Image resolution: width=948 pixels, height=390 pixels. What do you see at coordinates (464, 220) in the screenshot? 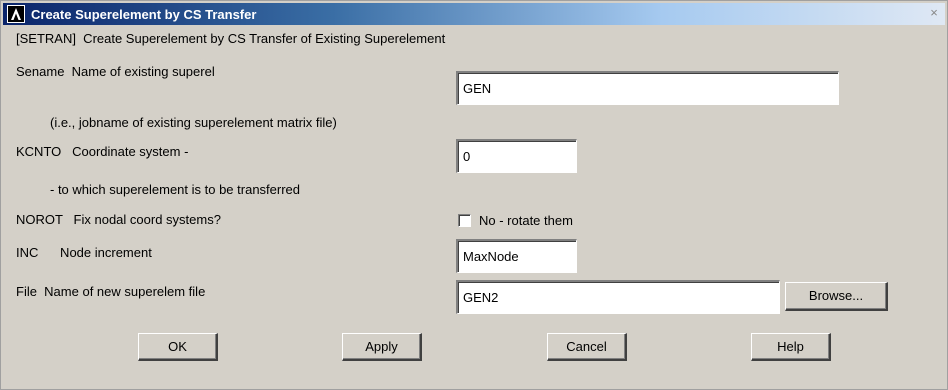
I see `norot-checkbox` at bounding box center [464, 220].